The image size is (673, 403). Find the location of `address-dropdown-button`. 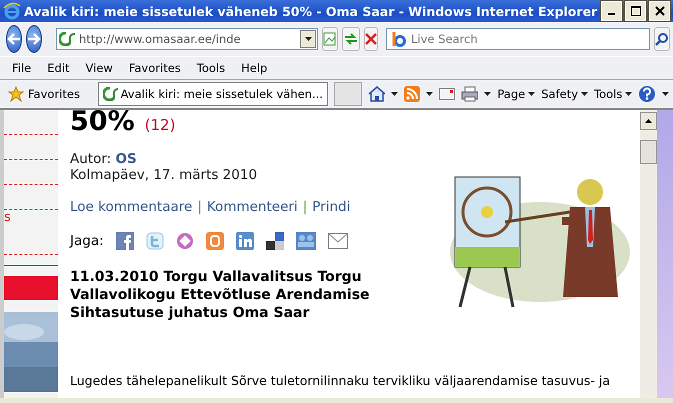

address-dropdown-button is located at coordinates (308, 39).